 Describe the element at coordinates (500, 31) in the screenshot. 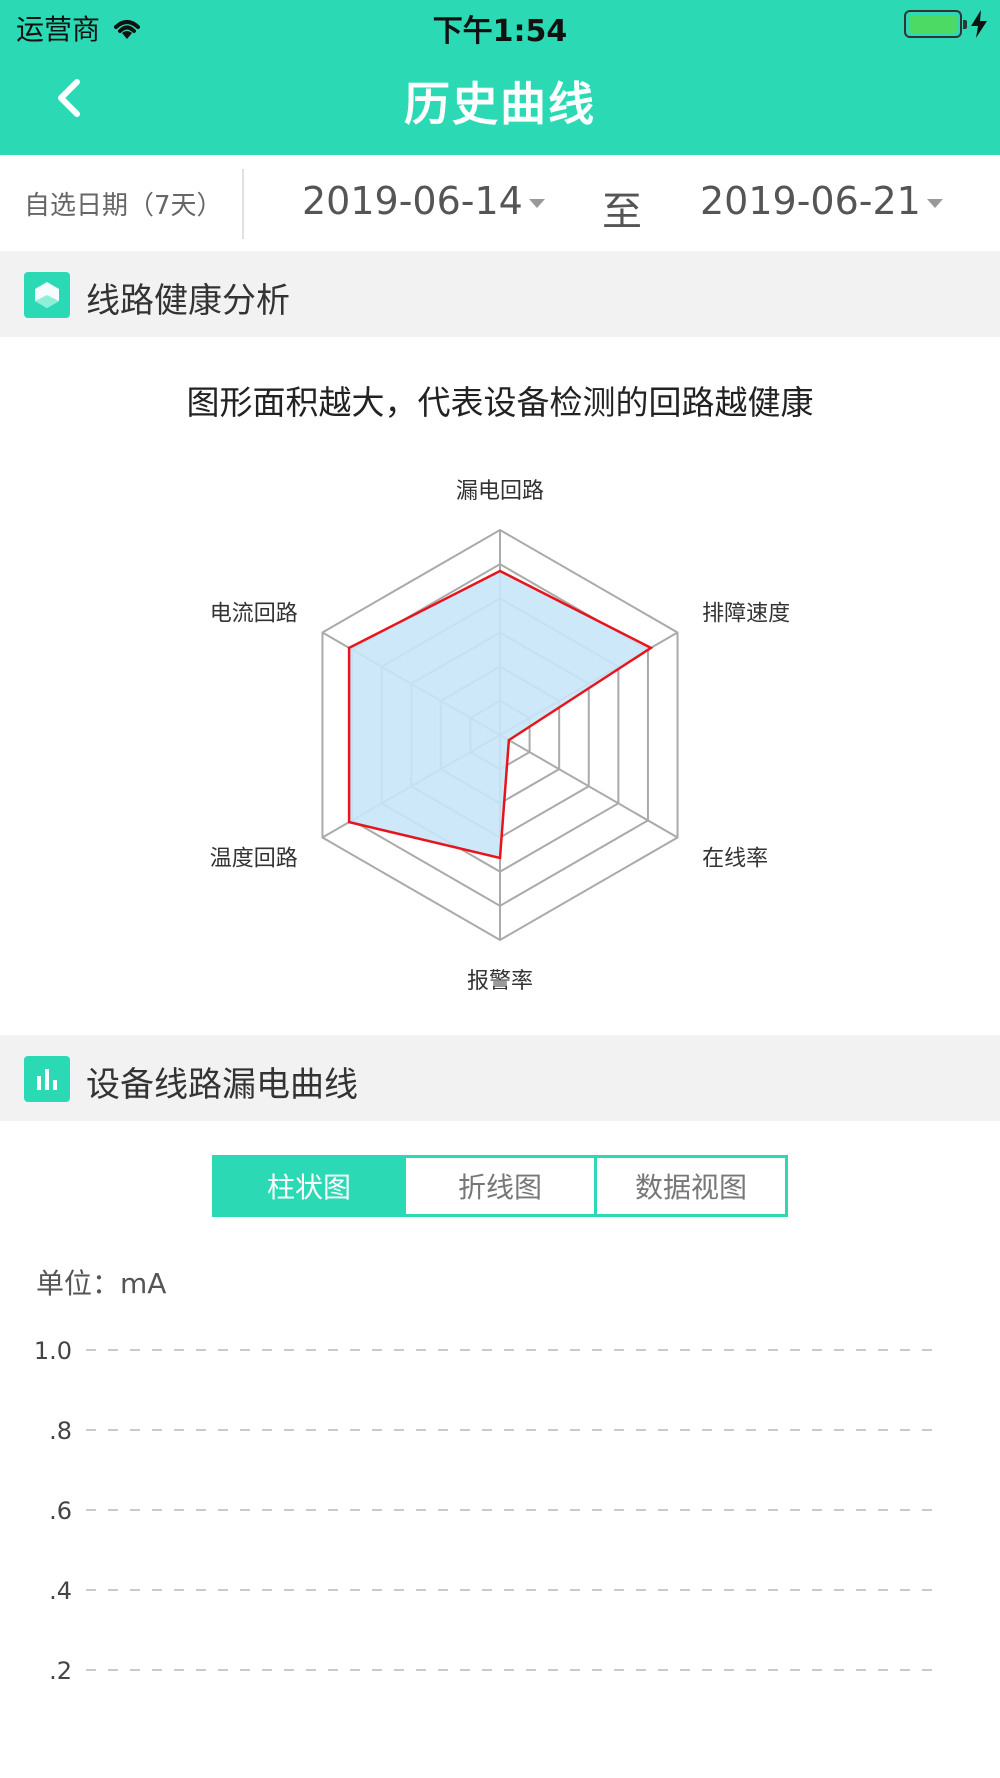

I see `status-time: 下午1:54` at that location.